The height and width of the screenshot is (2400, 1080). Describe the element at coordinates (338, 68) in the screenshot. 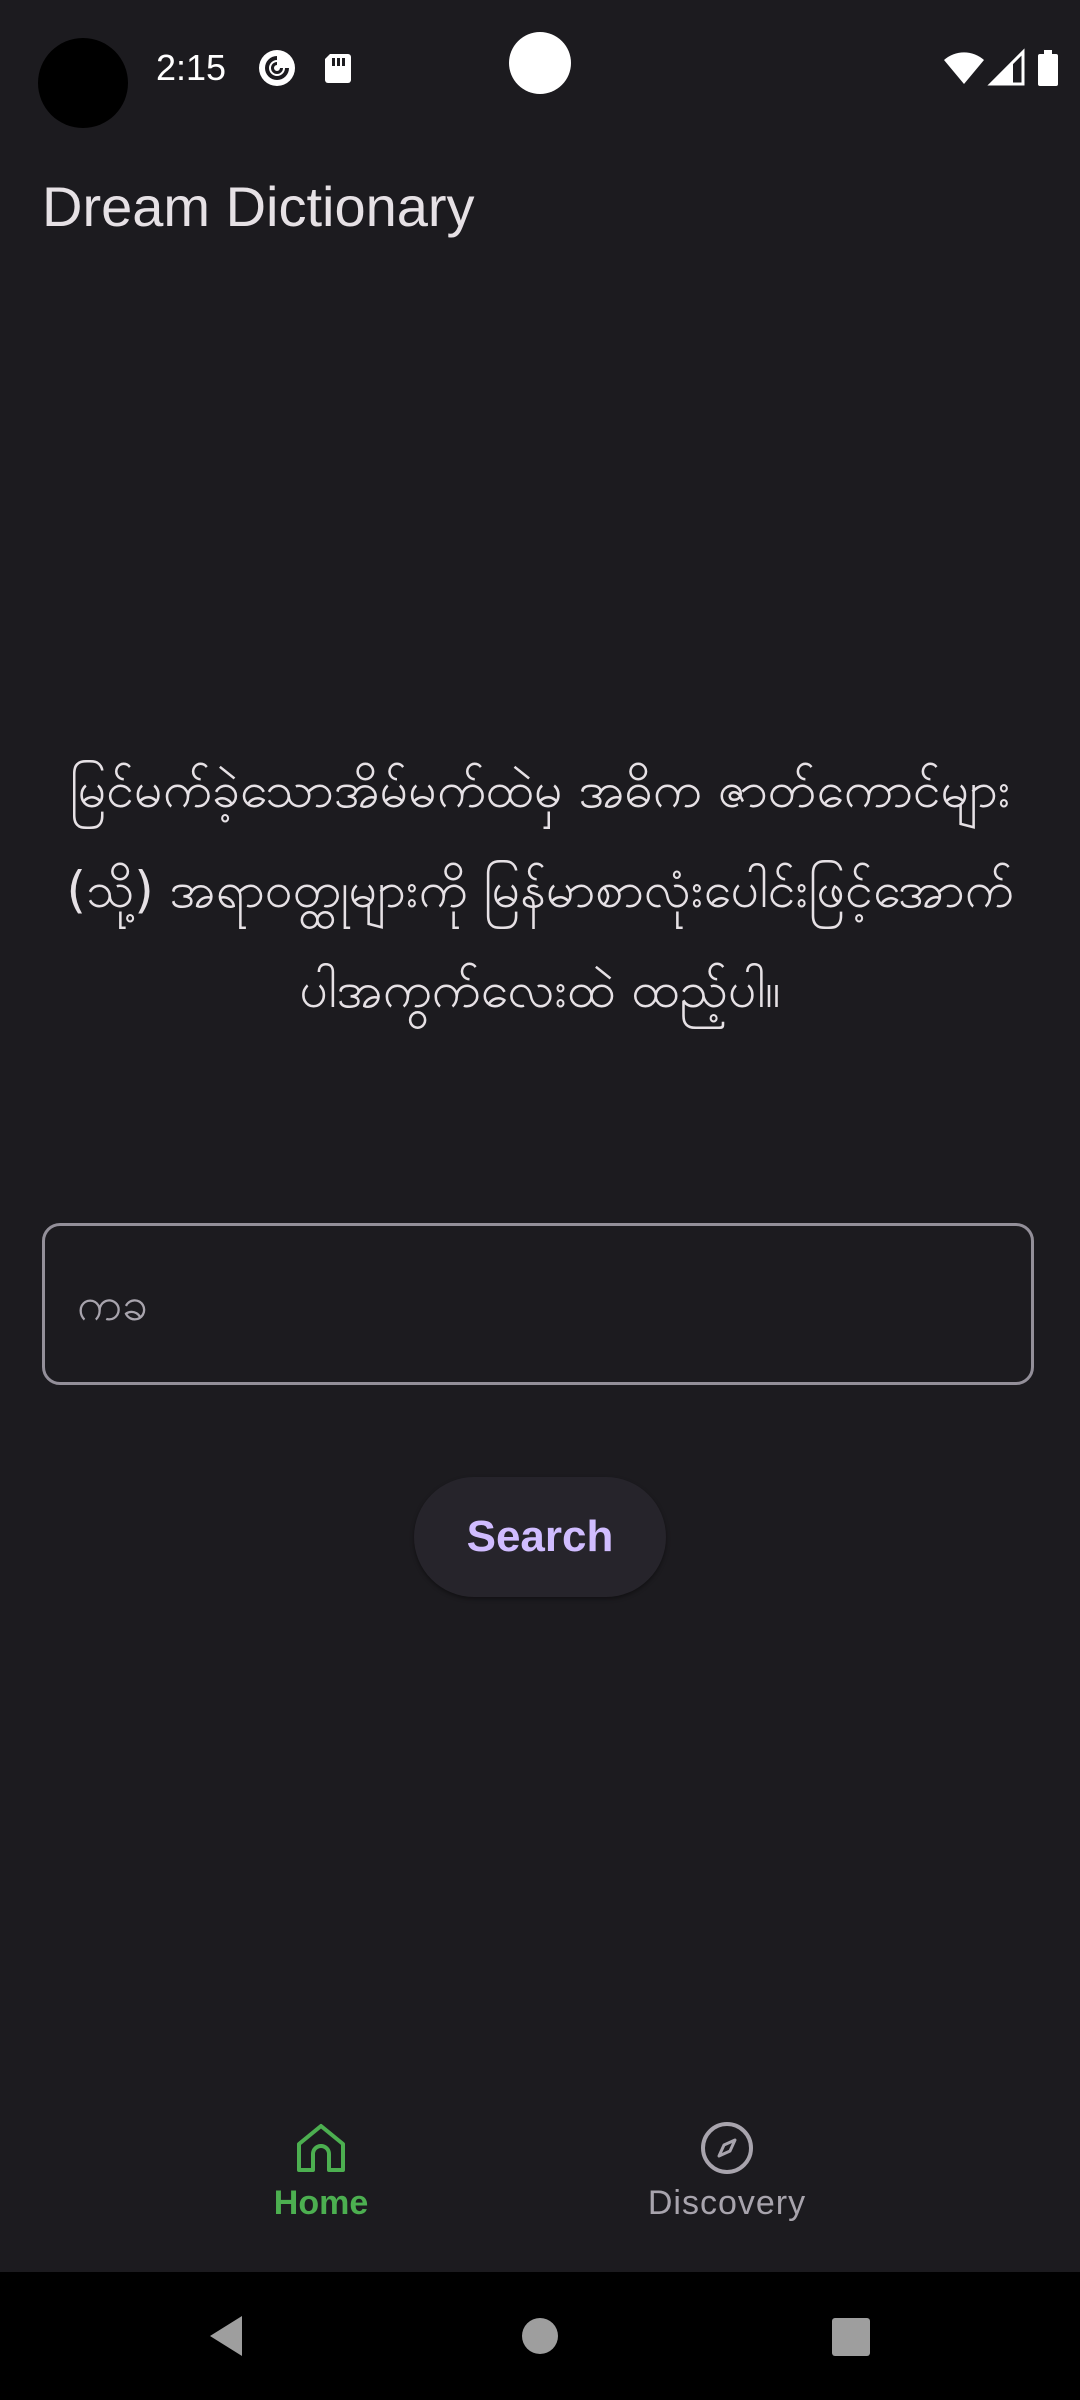

I see `sd-card-icon` at that location.